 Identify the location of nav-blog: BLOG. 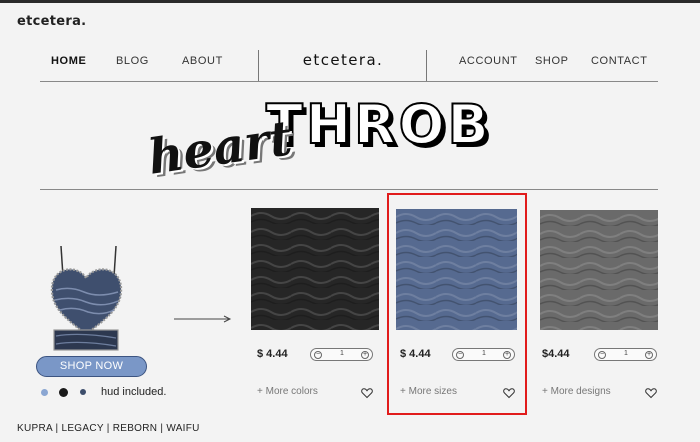
(132, 61).